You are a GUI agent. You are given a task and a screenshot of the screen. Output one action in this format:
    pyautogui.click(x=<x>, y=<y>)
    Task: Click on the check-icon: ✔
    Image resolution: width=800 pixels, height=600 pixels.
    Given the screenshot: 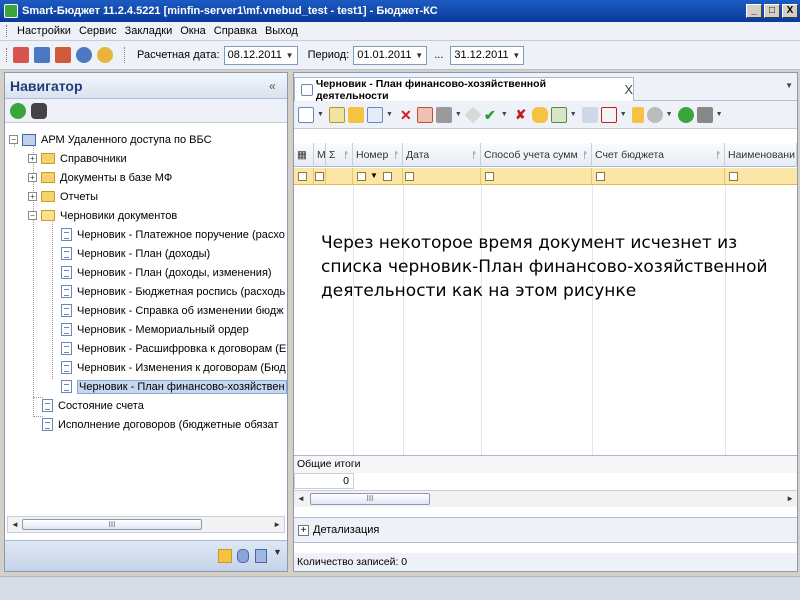 What is the action you would take?
    pyautogui.click(x=490, y=115)
    